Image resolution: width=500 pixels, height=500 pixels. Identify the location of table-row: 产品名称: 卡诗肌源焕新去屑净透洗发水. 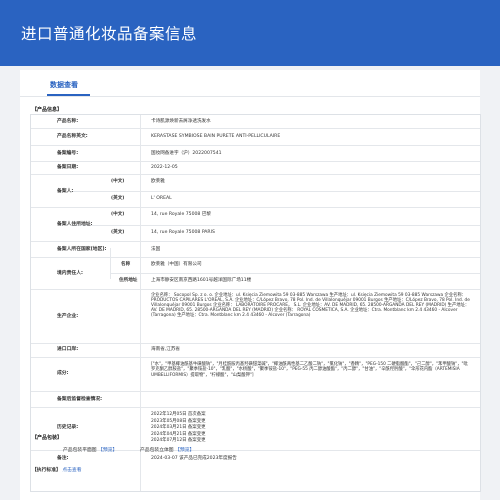
(255, 122).